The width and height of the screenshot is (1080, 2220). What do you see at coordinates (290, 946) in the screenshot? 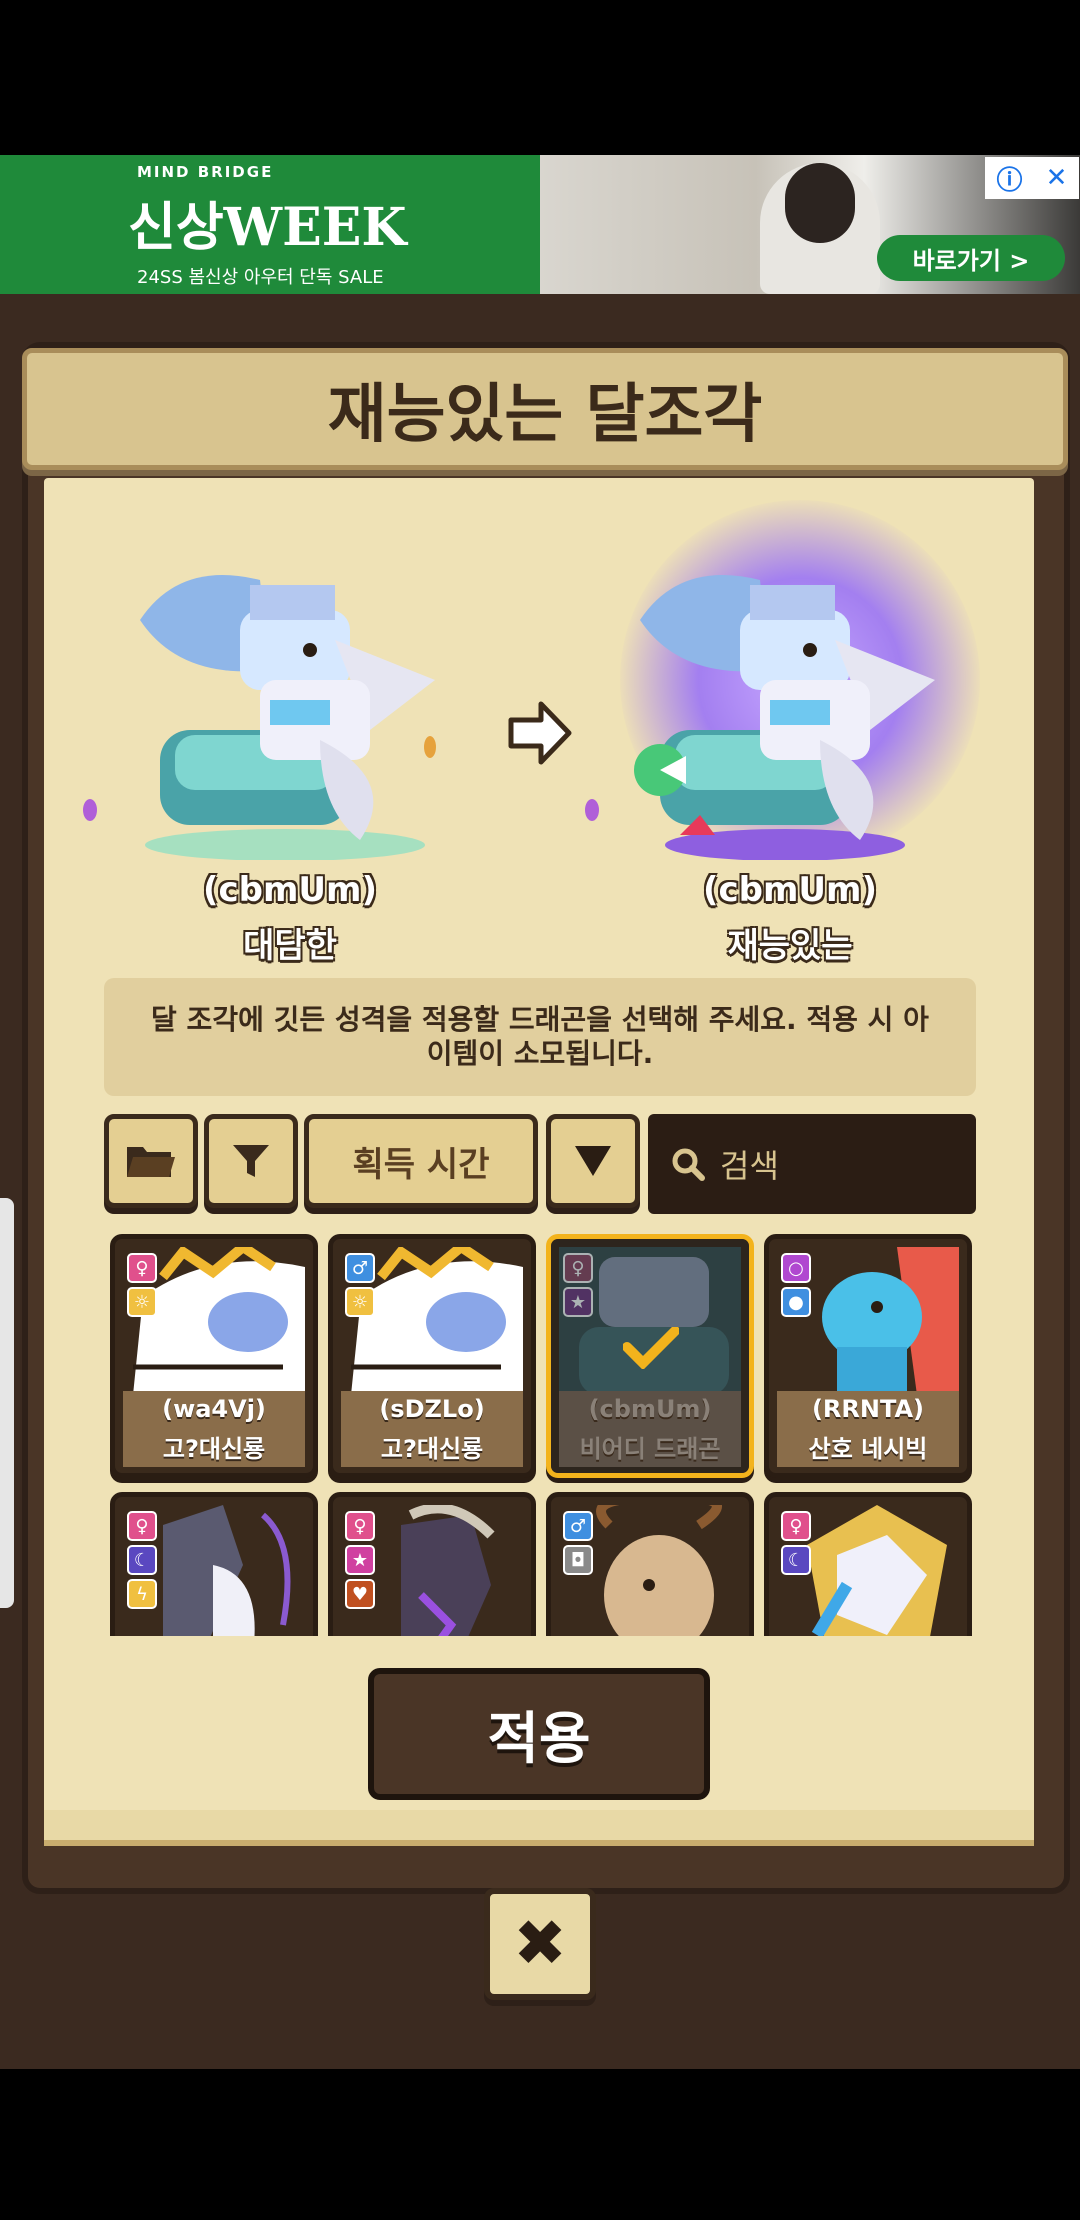
I see `before-dragon-trait: 대담한` at bounding box center [290, 946].